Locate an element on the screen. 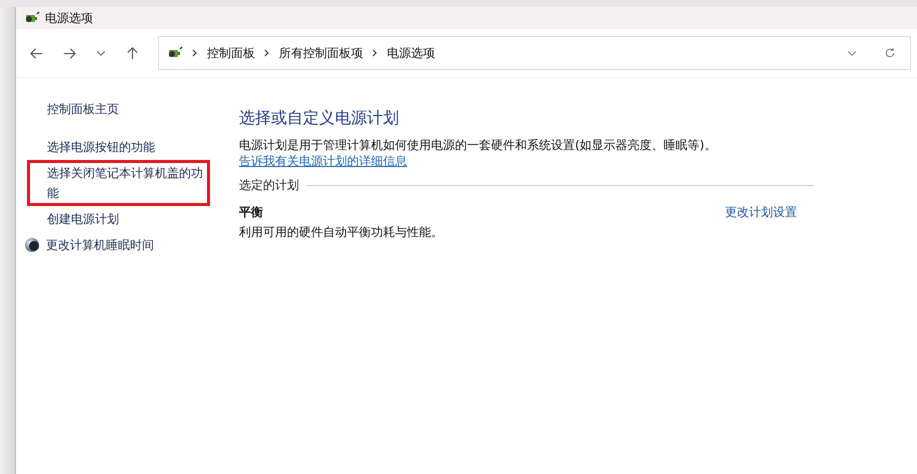  breadcrumb: 控制面板 is located at coordinates (231, 53).